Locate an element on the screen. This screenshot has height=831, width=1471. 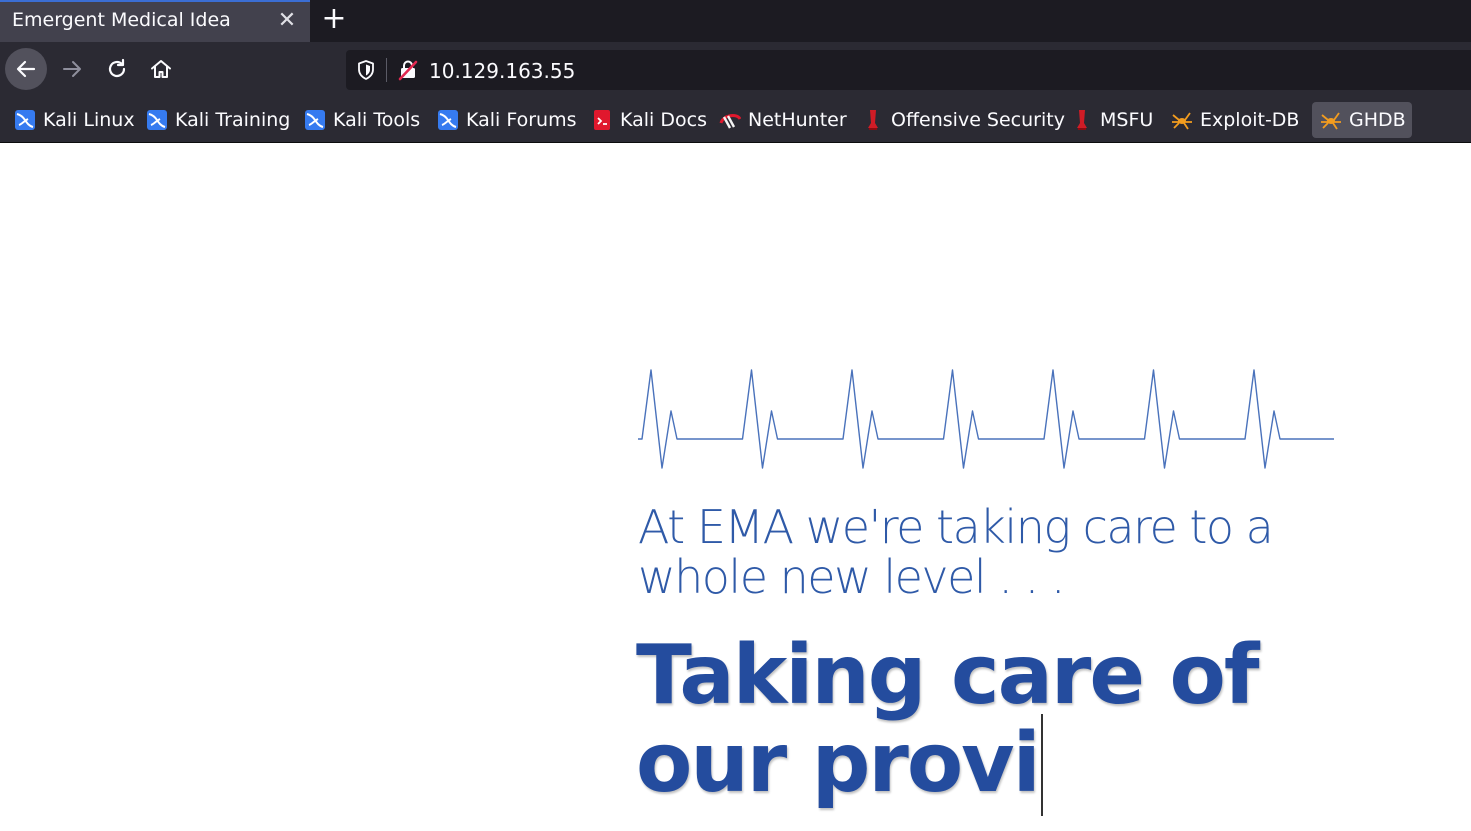
hero-headline: Taking care of our provi is located at coordinates (1016, 724).